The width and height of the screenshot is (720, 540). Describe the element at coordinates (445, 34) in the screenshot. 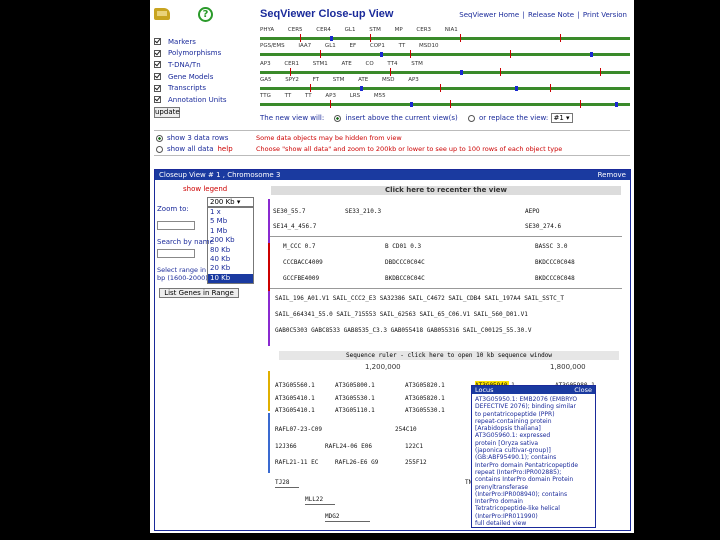

I see `overview-track-1: PHYA CER5 CER4 GL1 STM MP CER3 NIA1` at that location.